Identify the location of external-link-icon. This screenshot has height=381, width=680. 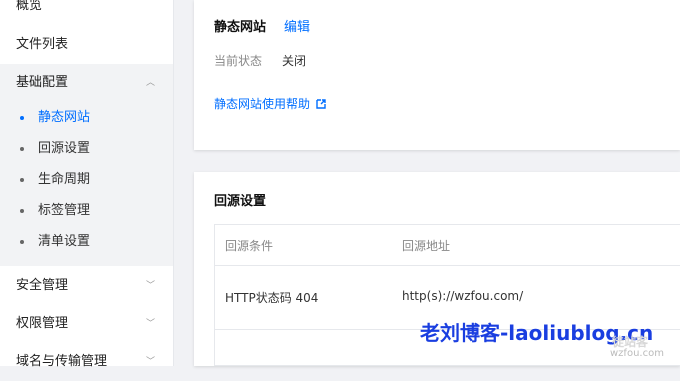
(321, 103).